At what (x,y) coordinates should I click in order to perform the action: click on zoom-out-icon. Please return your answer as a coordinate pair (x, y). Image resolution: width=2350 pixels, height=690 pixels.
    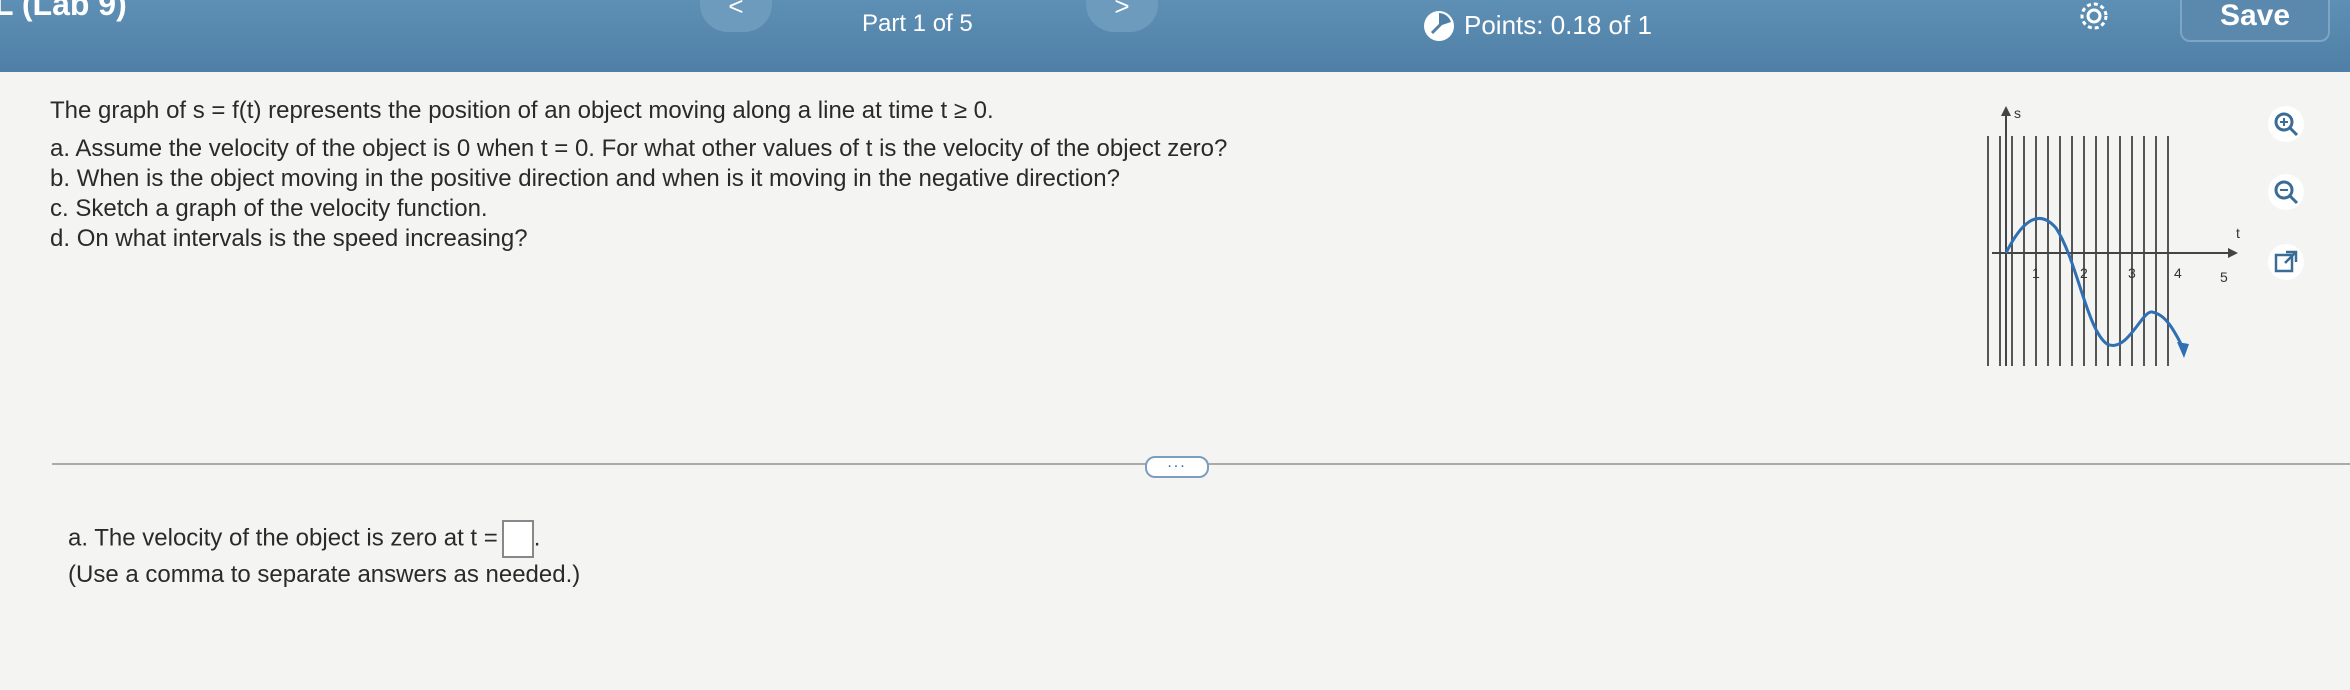
    Looking at the image, I should click on (2286, 192).